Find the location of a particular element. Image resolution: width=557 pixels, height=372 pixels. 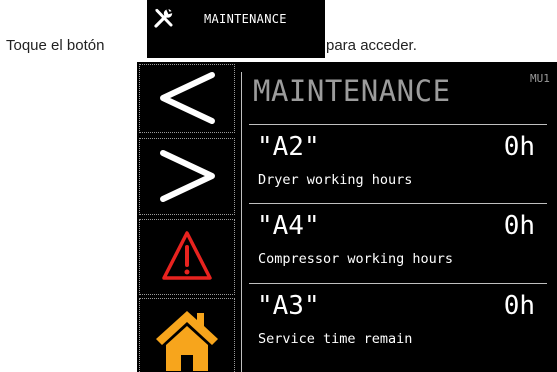

row-code: "A2" is located at coordinates (288, 147).